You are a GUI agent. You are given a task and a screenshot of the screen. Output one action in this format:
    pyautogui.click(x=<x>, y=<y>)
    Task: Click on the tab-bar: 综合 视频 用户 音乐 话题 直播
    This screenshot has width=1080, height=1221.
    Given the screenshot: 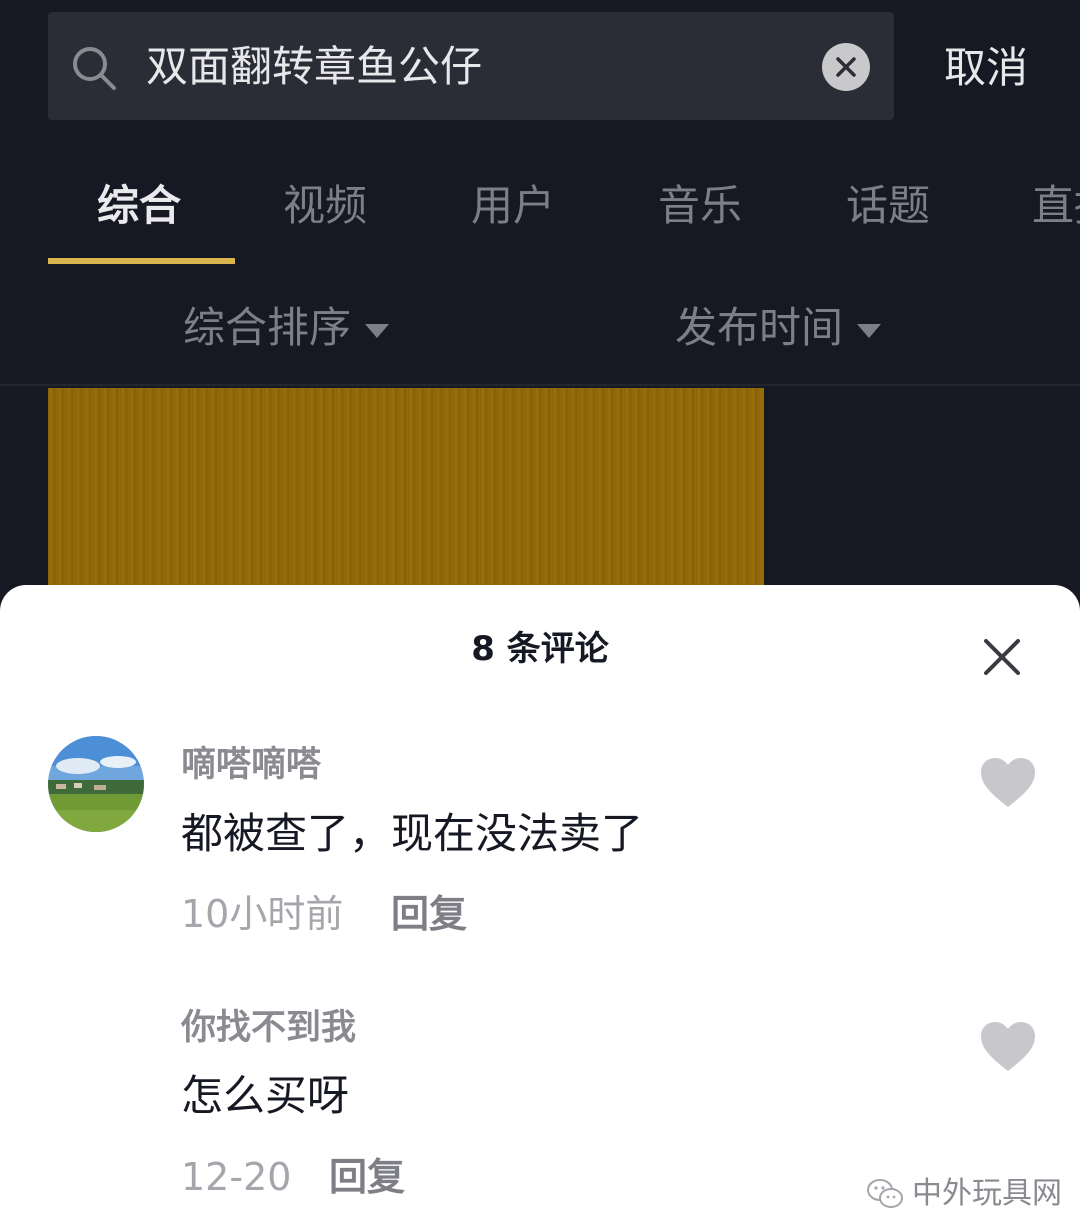 What is the action you would take?
    pyautogui.click(x=540, y=210)
    